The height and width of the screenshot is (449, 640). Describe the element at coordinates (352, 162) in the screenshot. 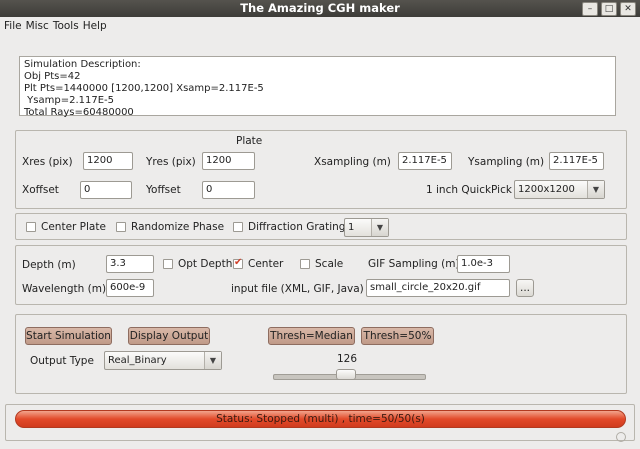

I see `xsampling-label: Xsampling (m)` at that location.